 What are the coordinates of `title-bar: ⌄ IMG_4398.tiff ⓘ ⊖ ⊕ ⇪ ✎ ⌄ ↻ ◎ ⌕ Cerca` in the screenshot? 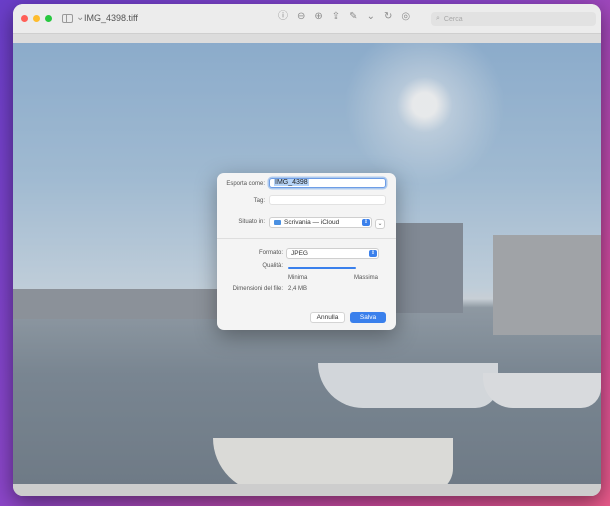 It's located at (307, 19).